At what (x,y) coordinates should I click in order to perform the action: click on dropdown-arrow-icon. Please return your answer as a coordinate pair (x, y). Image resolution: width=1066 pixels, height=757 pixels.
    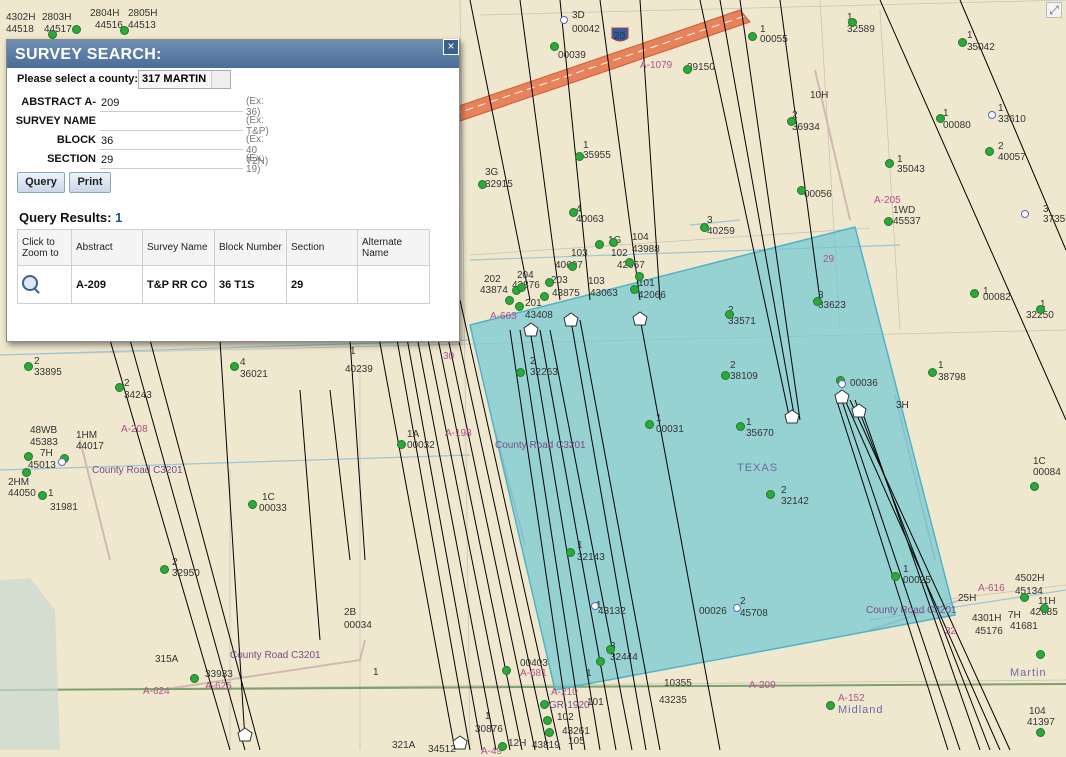
    Looking at the image, I should click on (220, 79).